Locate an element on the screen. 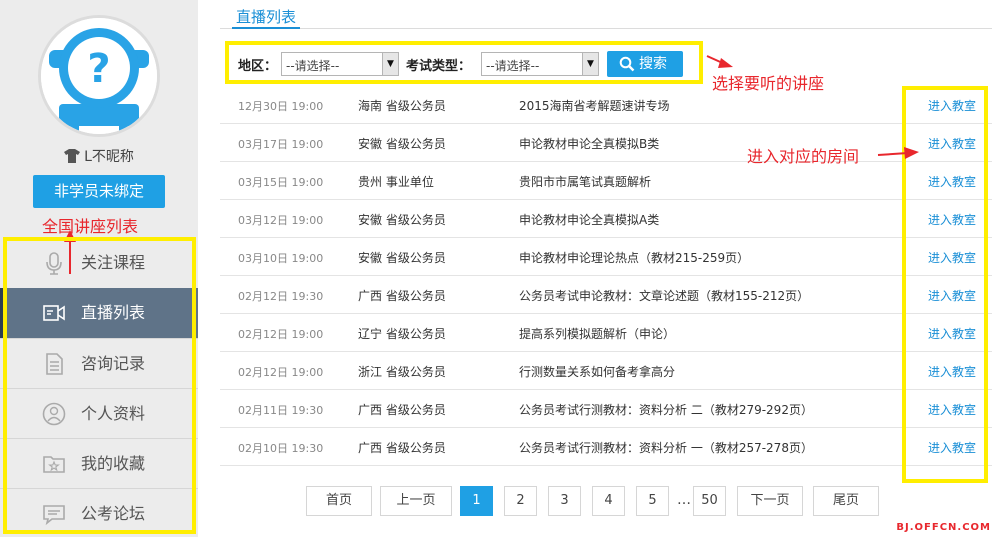 This screenshot has height=537, width=995. nickname-row: L不昵称 is located at coordinates (99, 156).